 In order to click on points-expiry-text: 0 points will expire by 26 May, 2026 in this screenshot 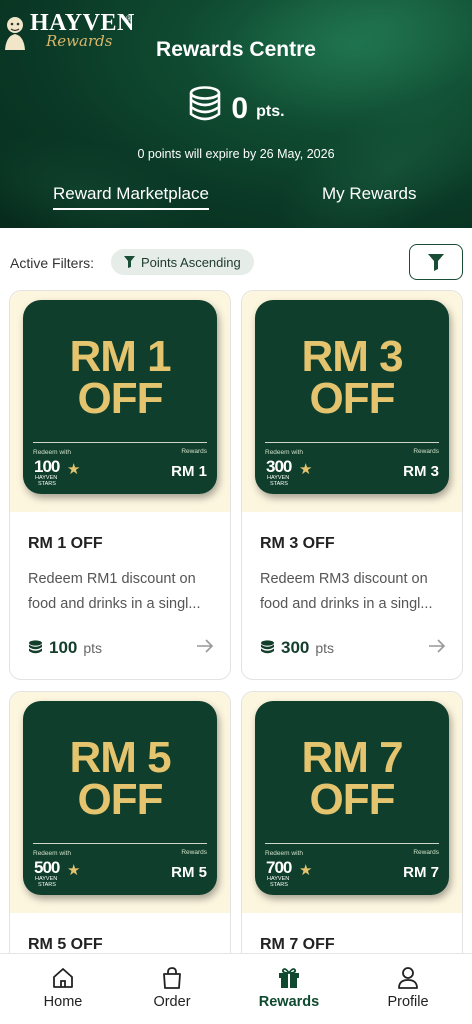, I will do `click(236, 154)`.